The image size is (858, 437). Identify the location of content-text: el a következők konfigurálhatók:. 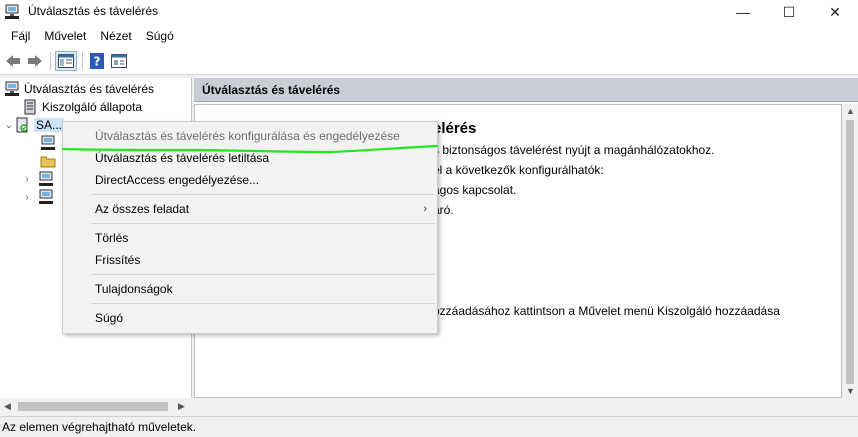
(518, 170).